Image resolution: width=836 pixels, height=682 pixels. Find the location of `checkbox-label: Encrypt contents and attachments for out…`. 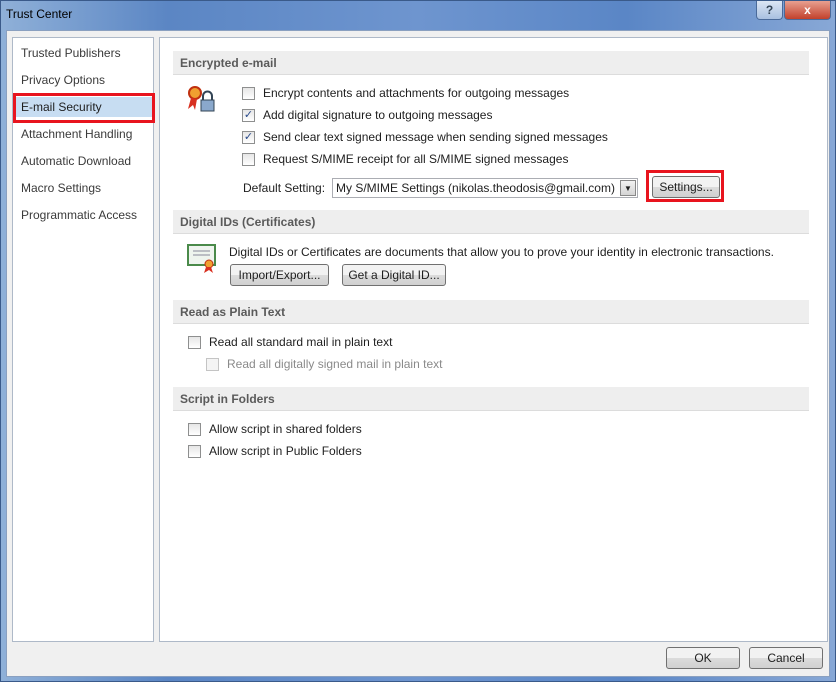

checkbox-label: Encrypt contents and attachments for out… is located at coordinates (416, 93).